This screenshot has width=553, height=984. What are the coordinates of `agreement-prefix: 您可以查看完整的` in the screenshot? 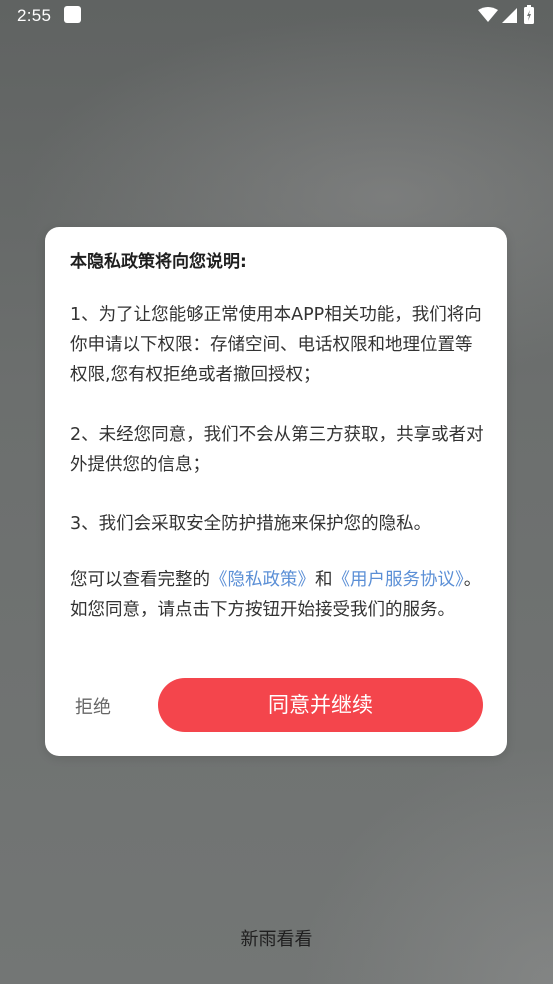 It's located at (140, 580).